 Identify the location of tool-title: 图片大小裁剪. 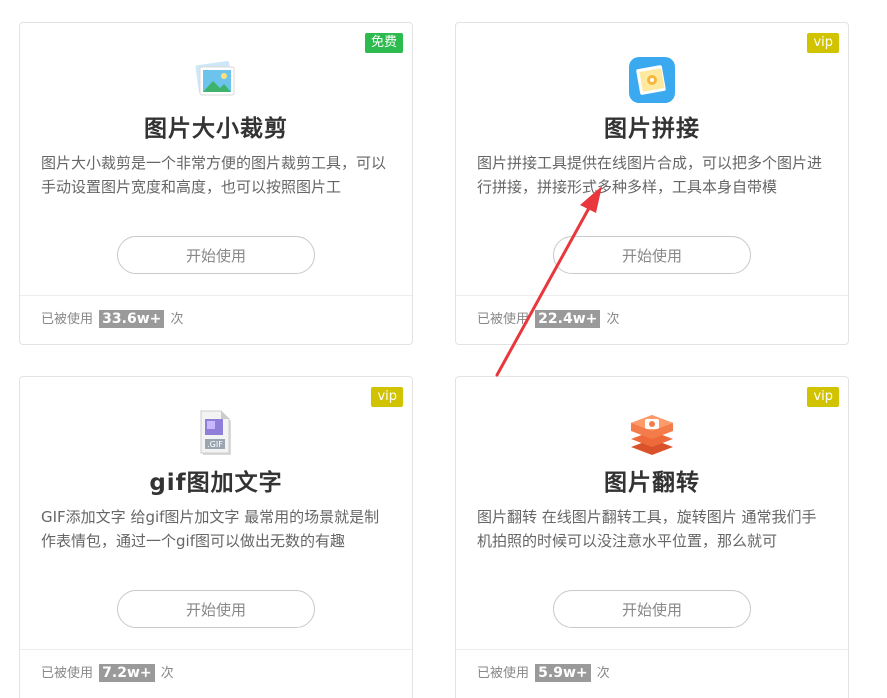
(216, 129).